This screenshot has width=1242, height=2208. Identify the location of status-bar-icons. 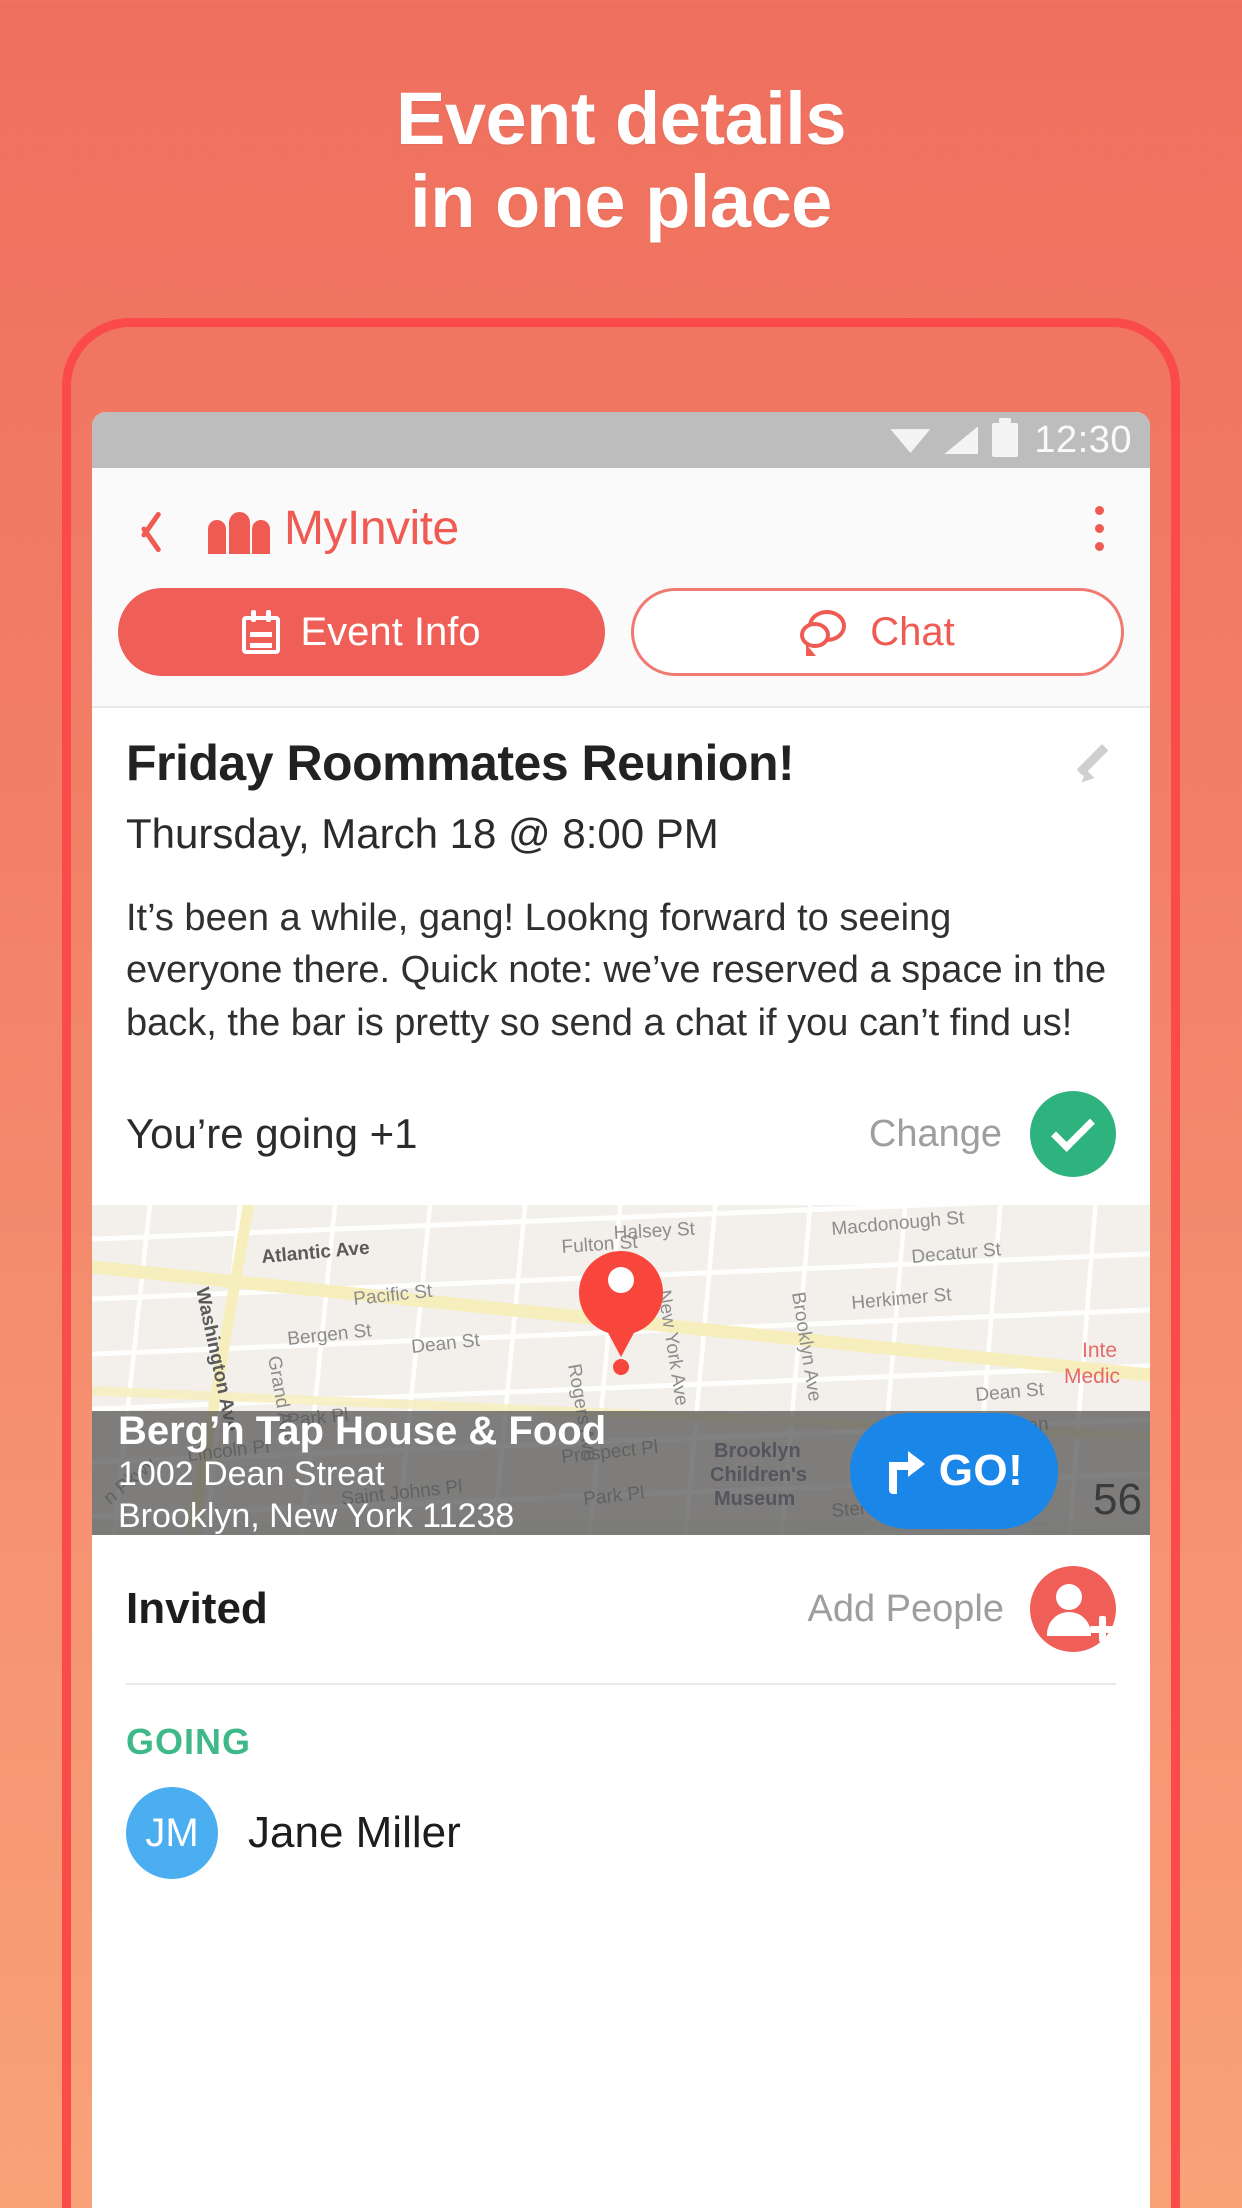
(954, 437).